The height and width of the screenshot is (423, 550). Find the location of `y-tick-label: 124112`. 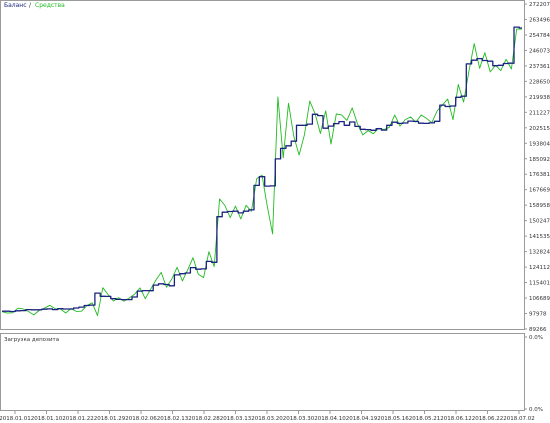

y-tick-label: 124112 is located at coordinates (539, 268).